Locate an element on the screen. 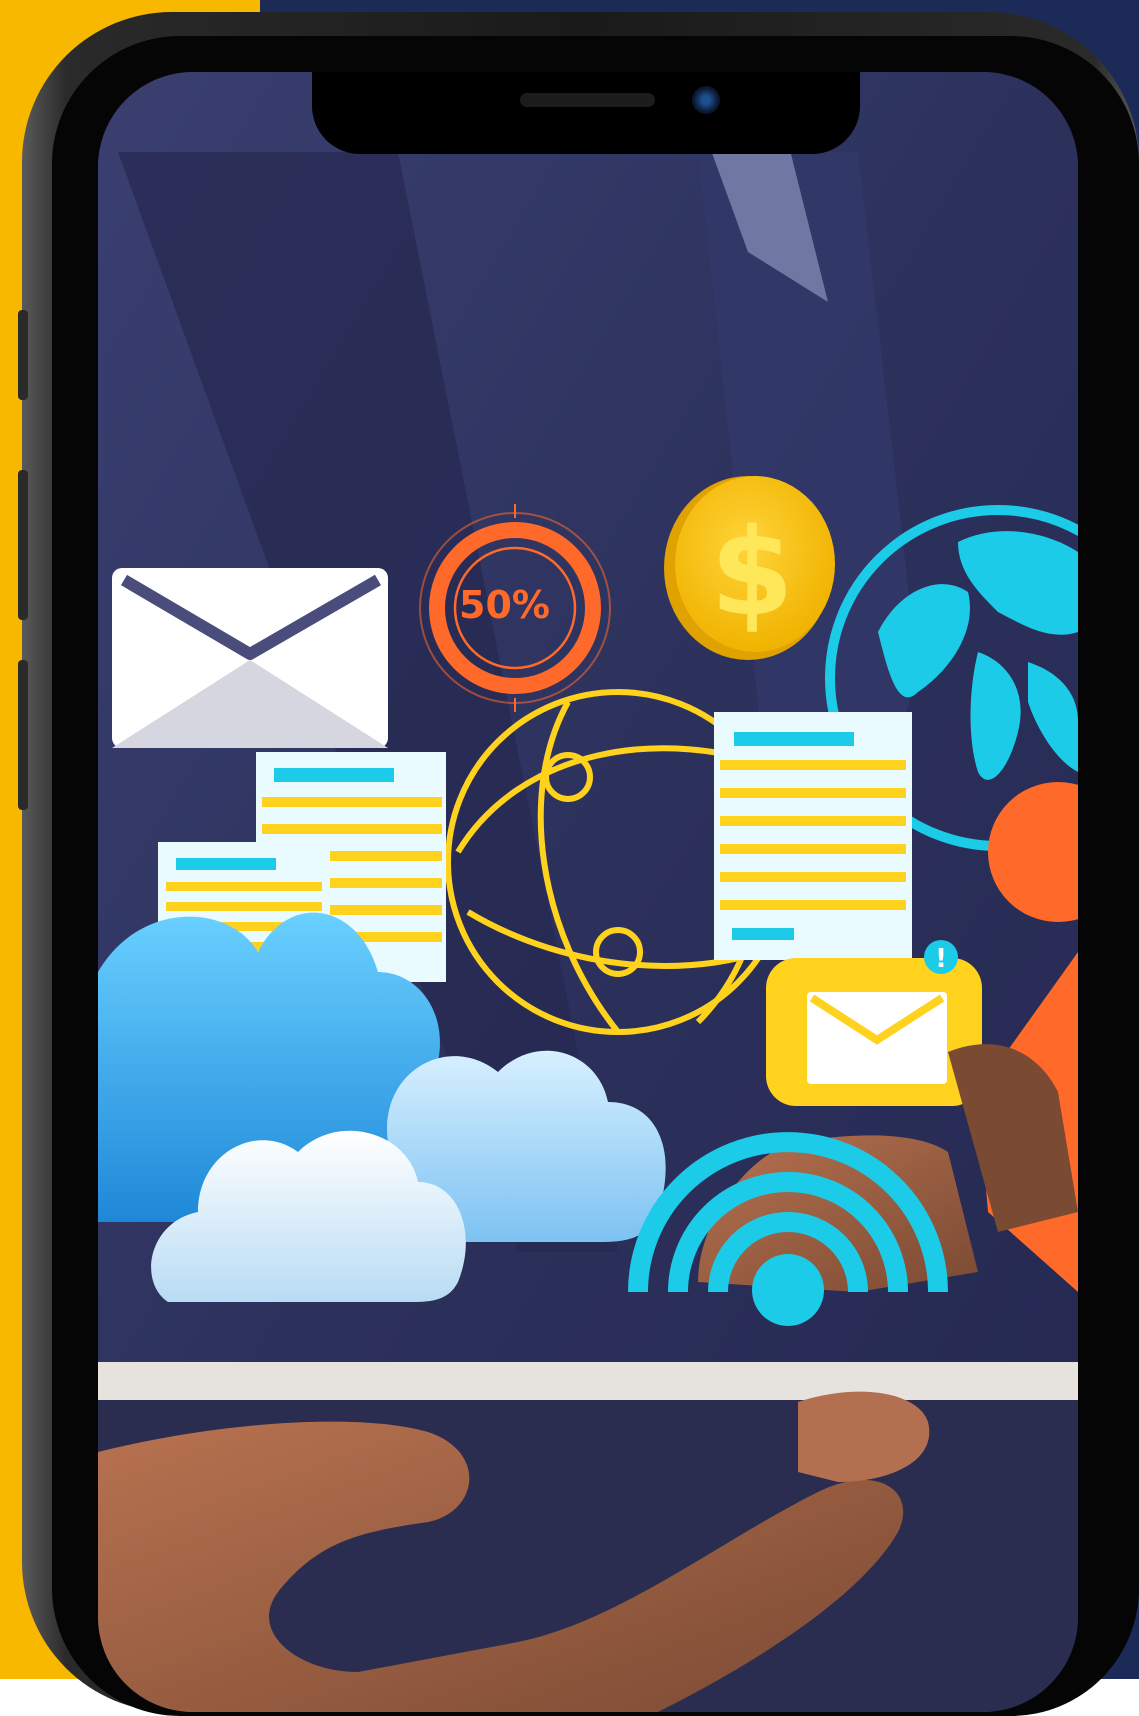 The height and width of the screenshot is (1716, 1139). document-icon-right is located at coordinates (813, 836).